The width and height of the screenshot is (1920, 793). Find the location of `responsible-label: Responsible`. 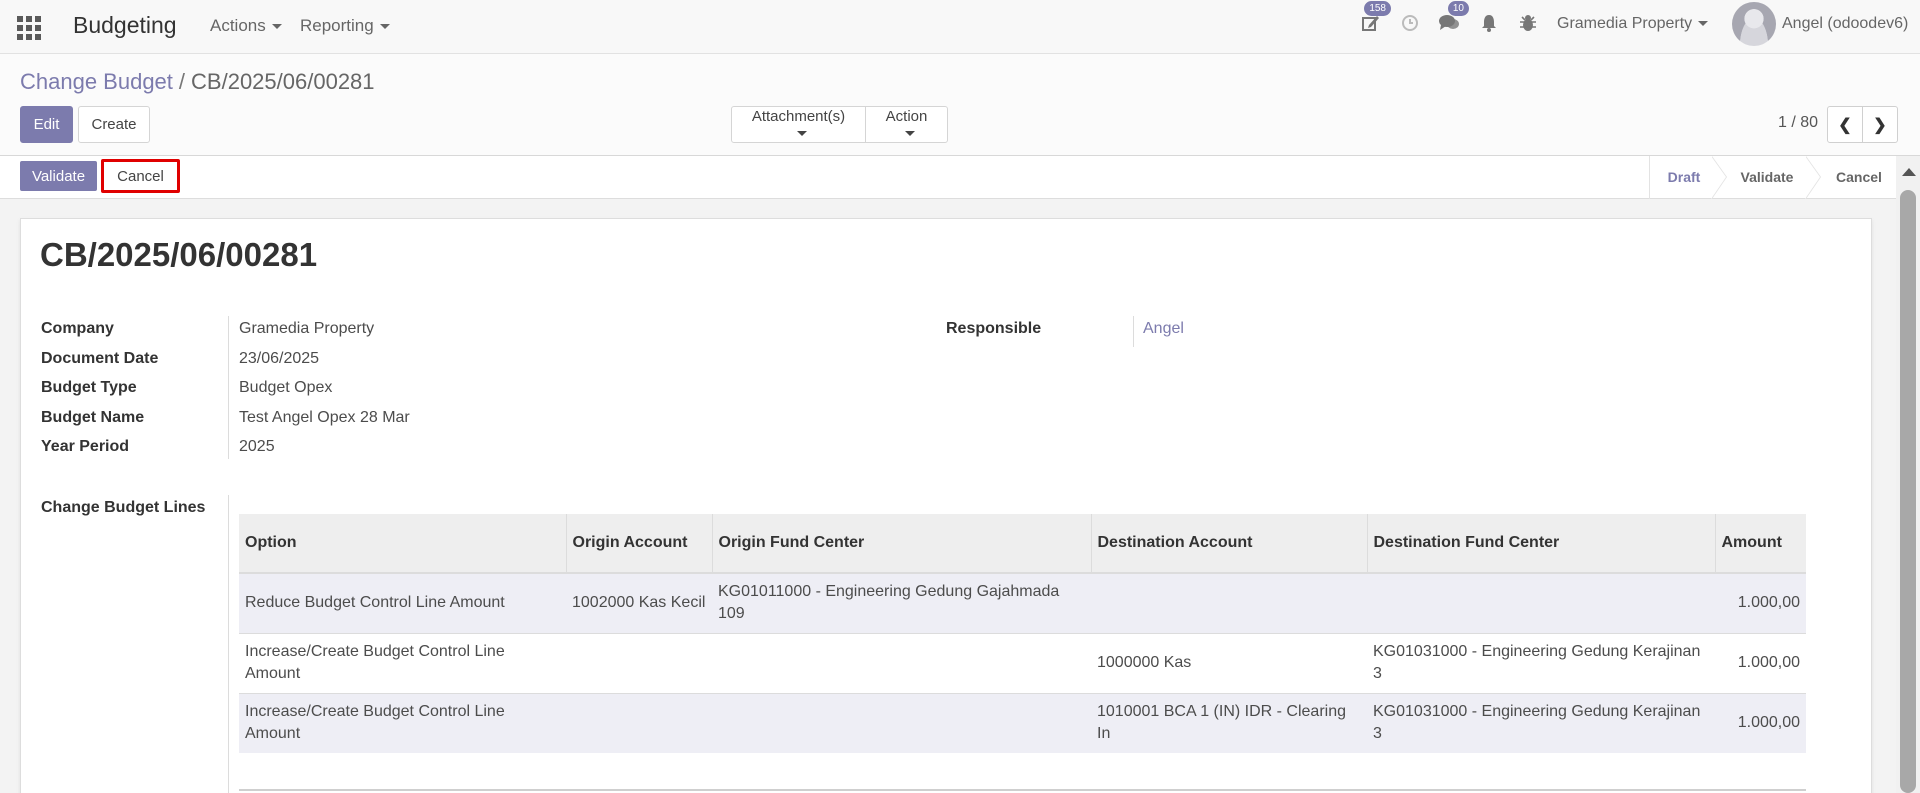

responsible-label: Responsible is located at coordinates (994, 328).